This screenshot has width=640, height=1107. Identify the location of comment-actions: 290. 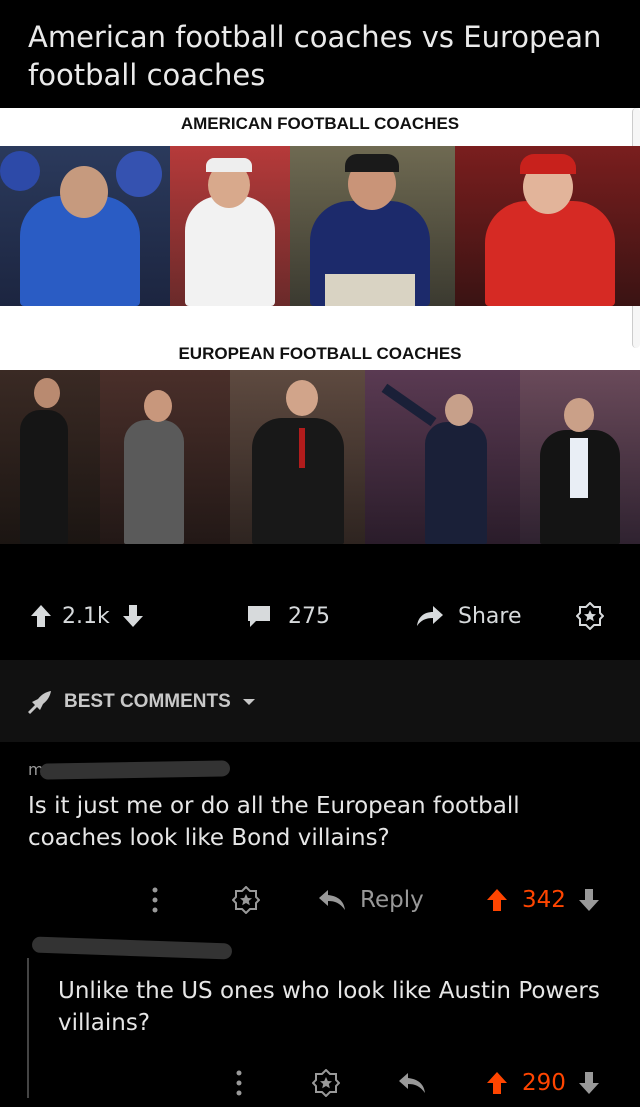
(320, 1083).